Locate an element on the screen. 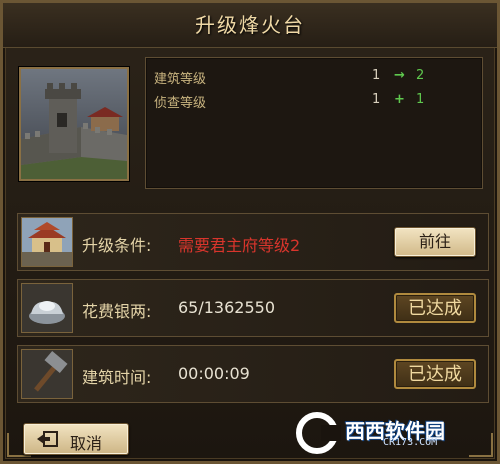  back-arrow-icon is located at coordinates (47, 439).